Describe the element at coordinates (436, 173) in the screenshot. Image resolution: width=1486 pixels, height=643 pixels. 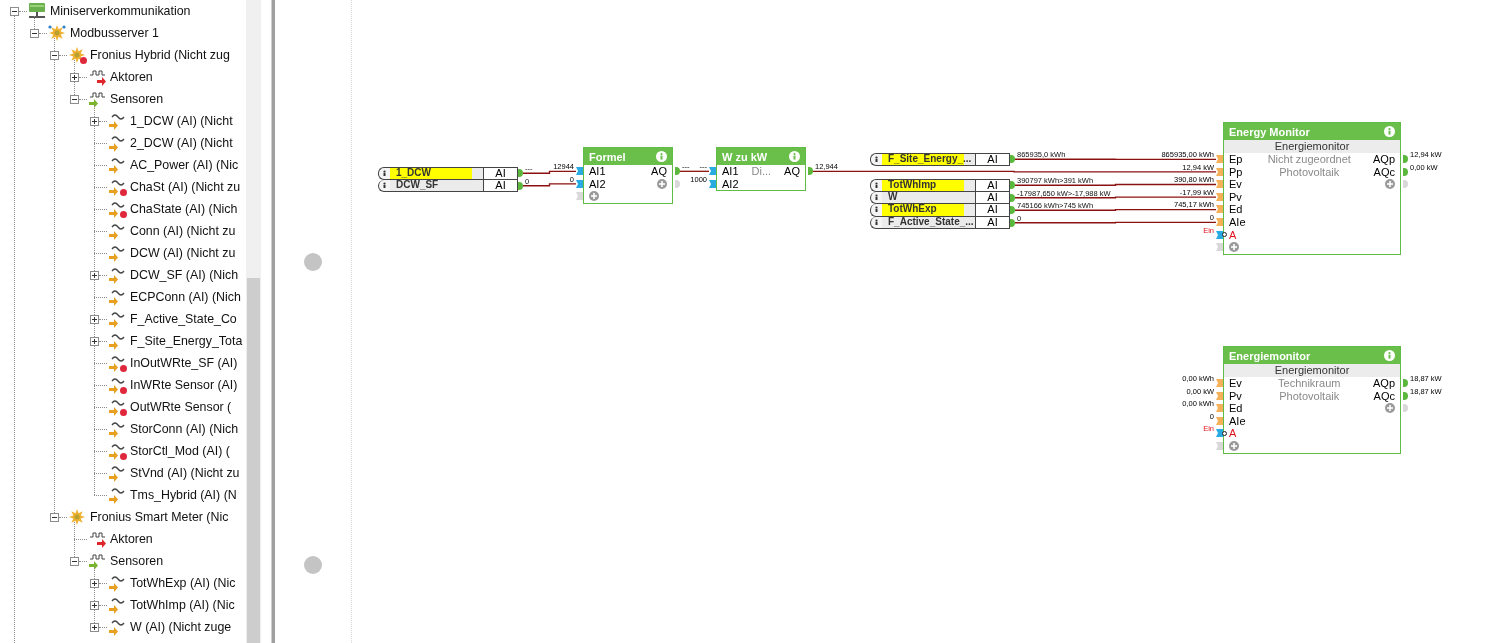
I see `input-name: 1_DCW` at that location.